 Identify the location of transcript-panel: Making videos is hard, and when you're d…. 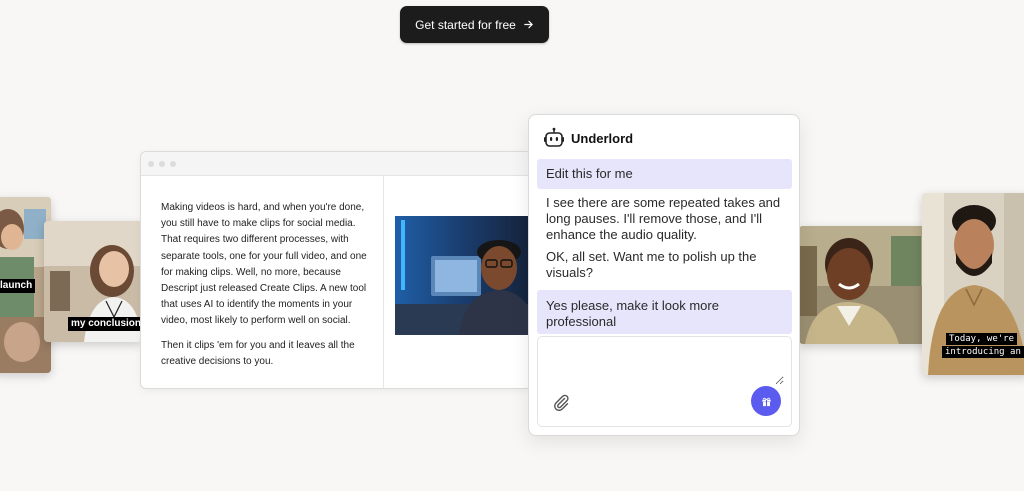
(262, 282).